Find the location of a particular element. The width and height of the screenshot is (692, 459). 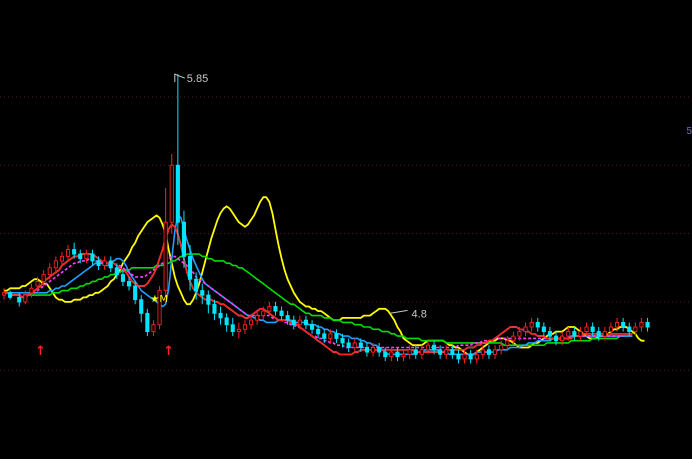

axis-edge-label: 5 is located at coordinates (689, 131).